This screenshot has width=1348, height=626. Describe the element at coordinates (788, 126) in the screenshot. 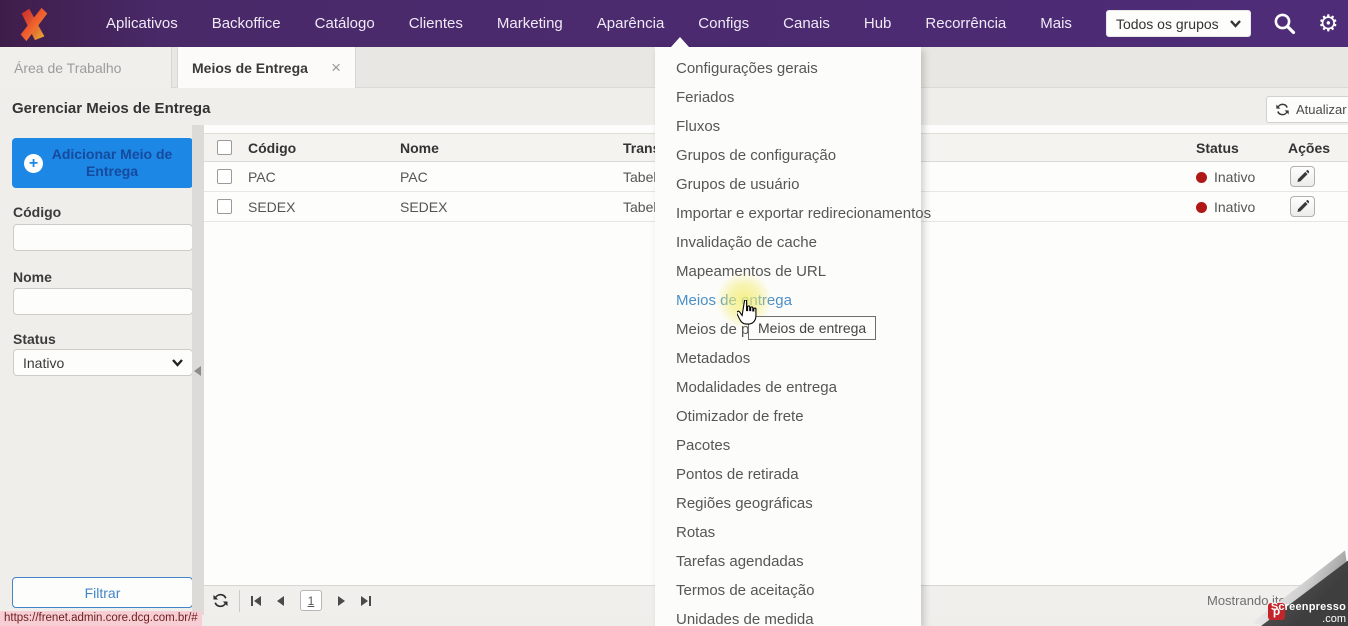

I see `menu-item-fluxos: Fluxos` at that location.